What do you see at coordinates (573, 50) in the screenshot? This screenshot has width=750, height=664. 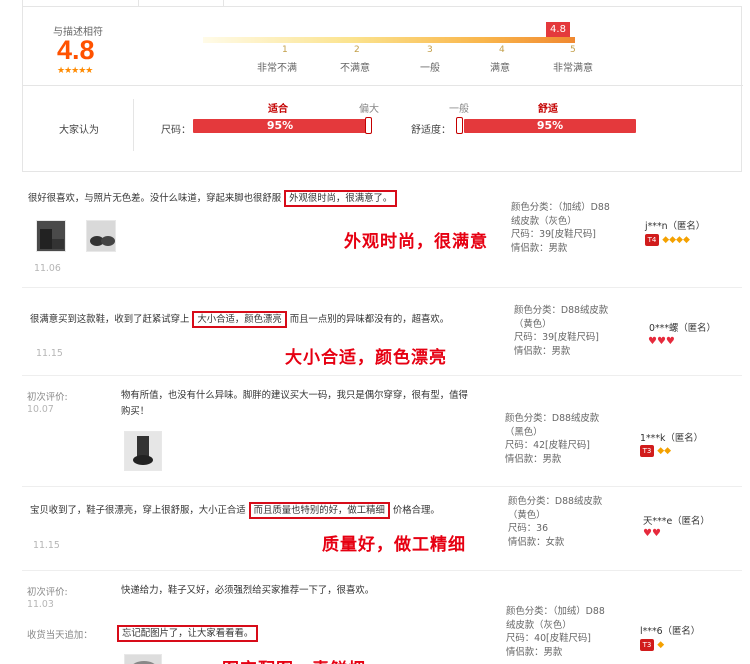 I see `scale-num: 5` at bounding box center [573, 50].